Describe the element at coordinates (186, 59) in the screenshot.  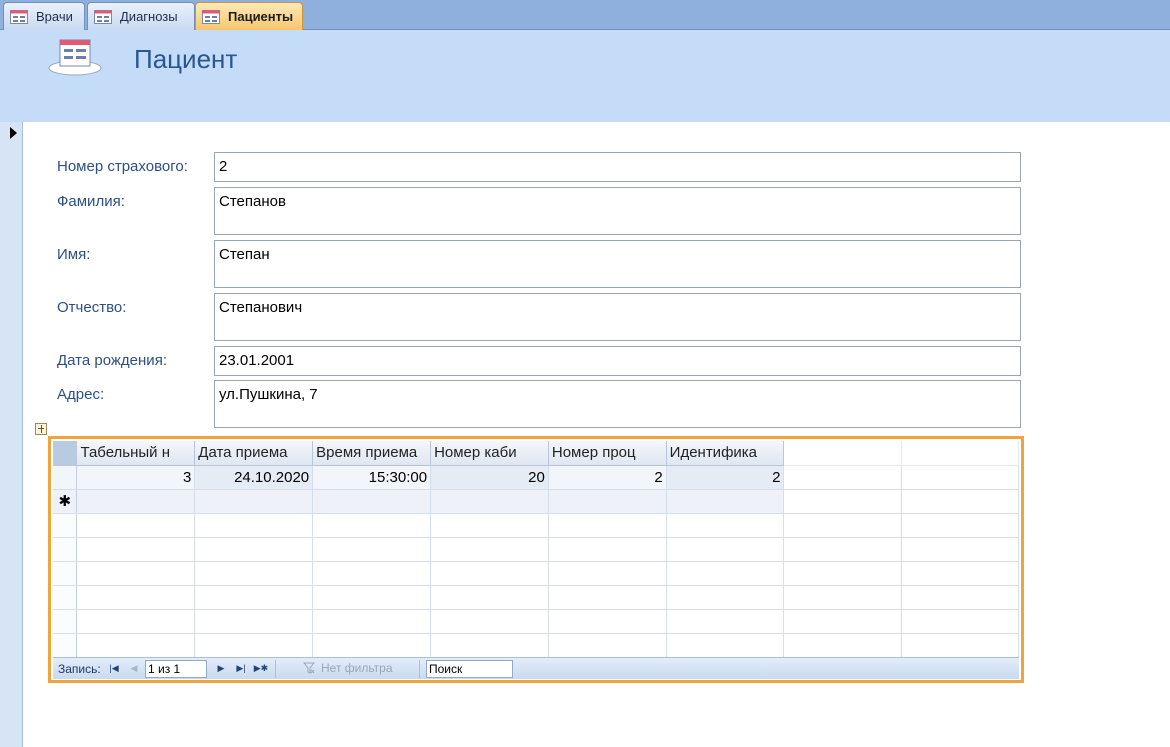
I see `page-title: Пациент` at that location.